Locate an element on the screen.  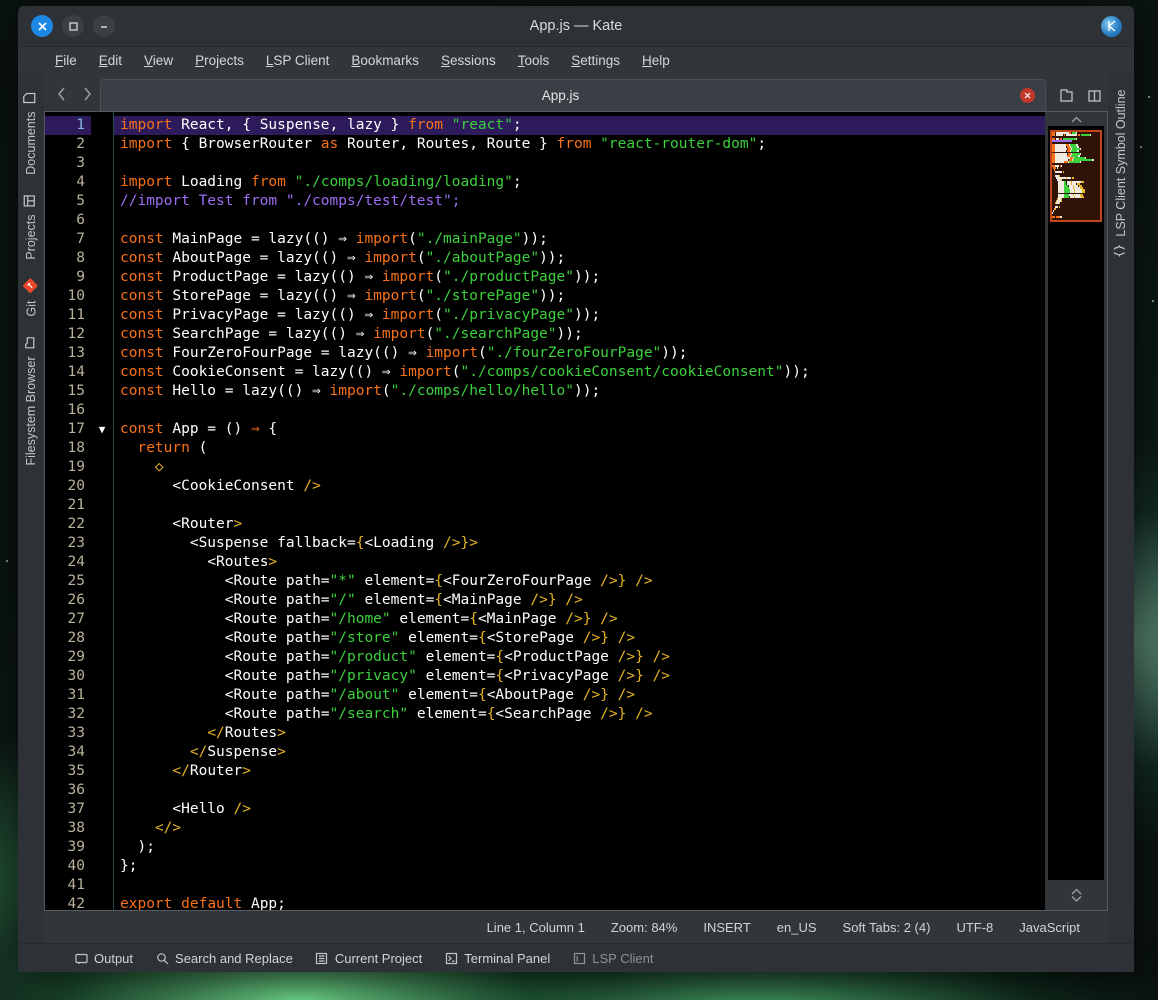
code-line: </Router> is located at coordinates (579, 771).